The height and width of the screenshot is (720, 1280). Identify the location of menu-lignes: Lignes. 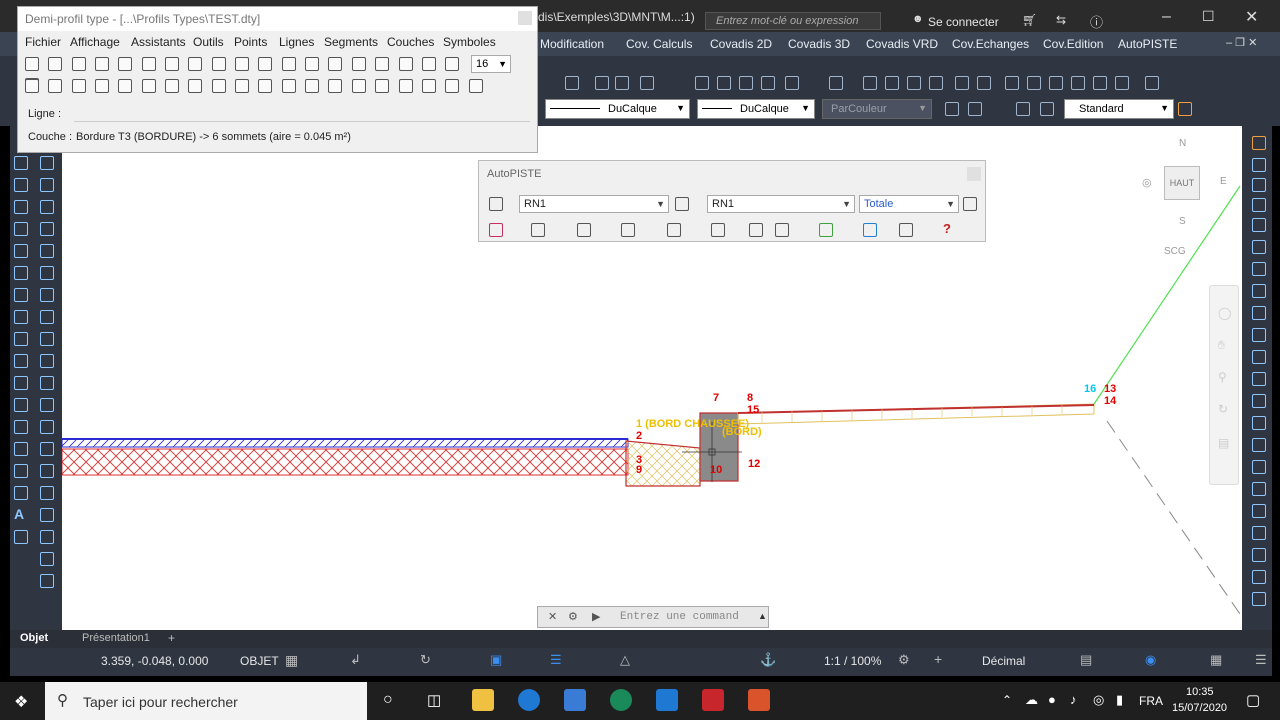
(296, 42).